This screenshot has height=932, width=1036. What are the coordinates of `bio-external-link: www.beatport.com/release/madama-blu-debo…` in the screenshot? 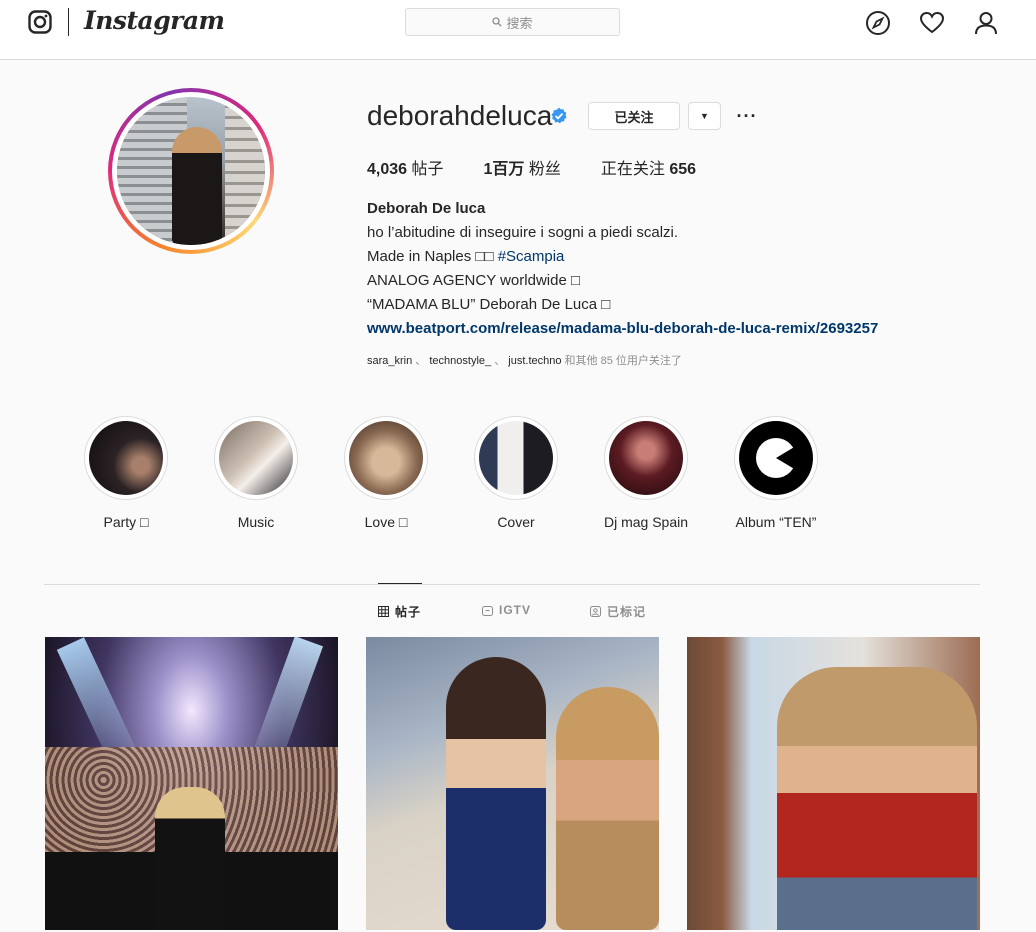 It's located at (667, 329).